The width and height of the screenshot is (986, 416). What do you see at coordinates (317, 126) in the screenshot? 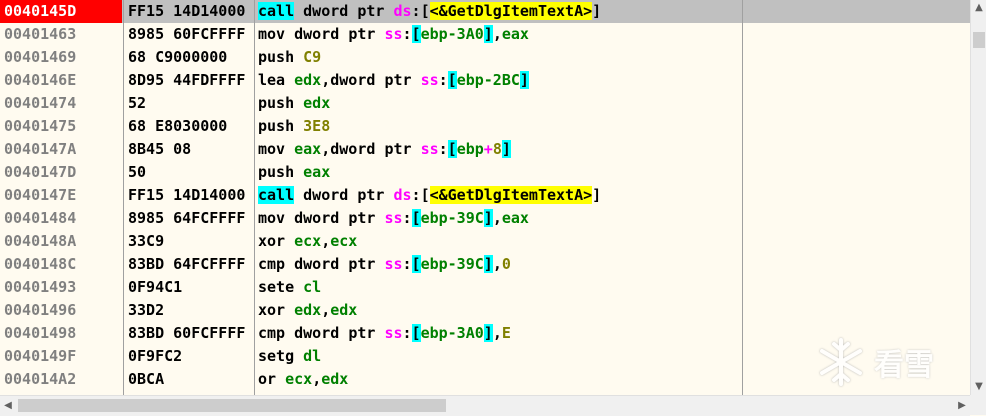
I see `immediate: 3E8` at bounding box center [317, 126].